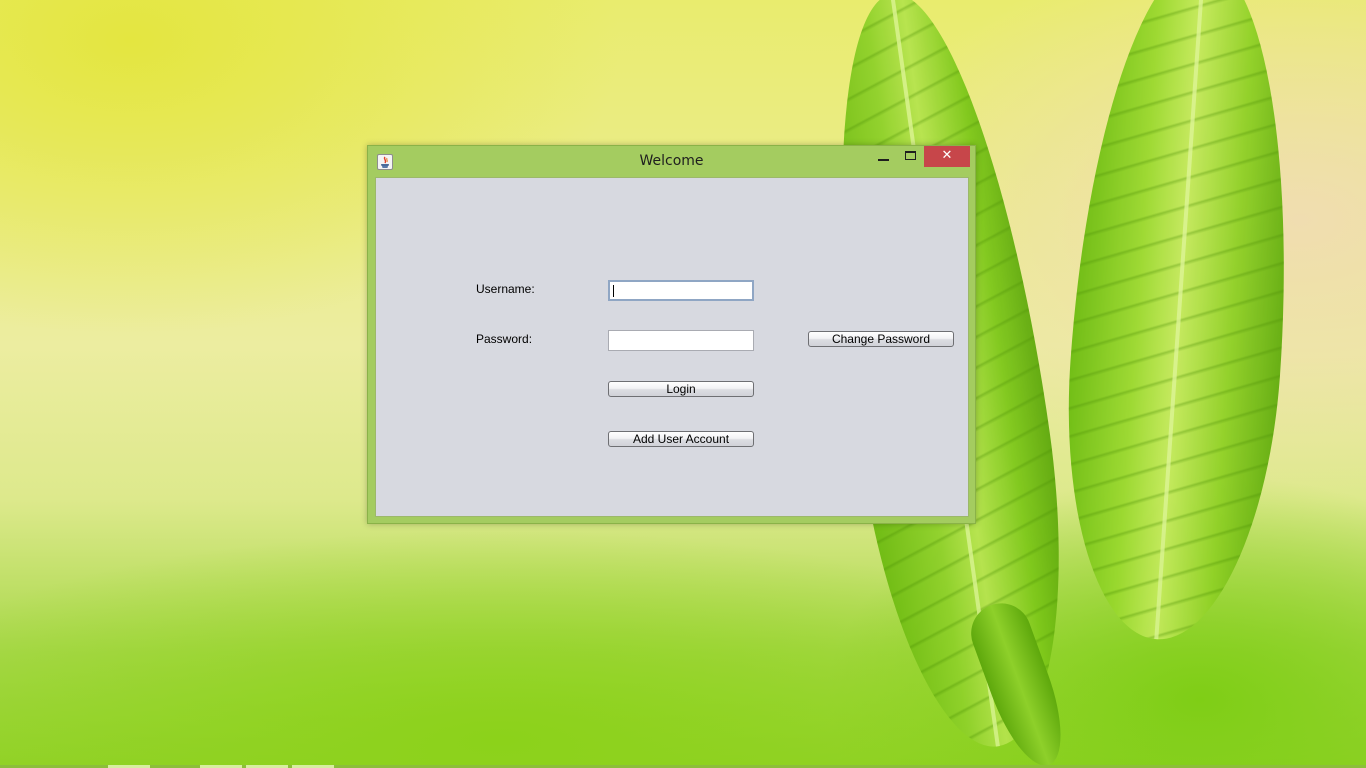 This screenshot has width=1366, height=768. Describe the element at coordinates (505, 289) in the screenshot. I see `username-label: Username:` at that location.